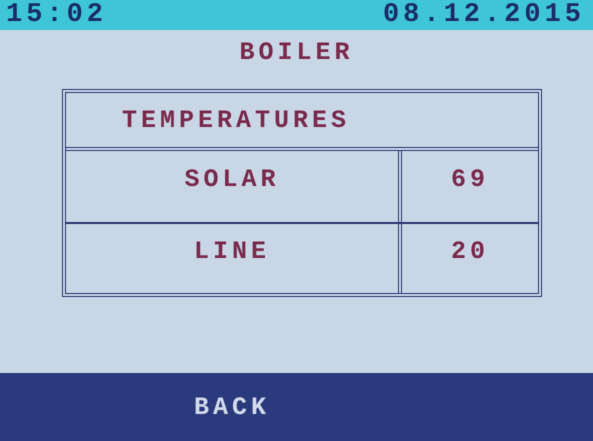  Describe the element at coordinates (483, 15) in the screenshot. I see `date: 08.12.2015` at that location.